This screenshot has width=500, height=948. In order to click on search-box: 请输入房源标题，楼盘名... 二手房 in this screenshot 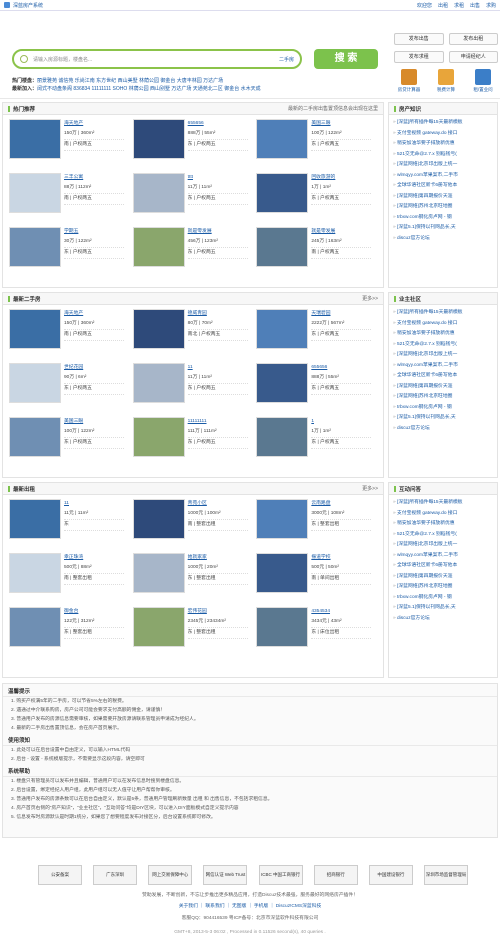, I will do `click(157, 59)`.